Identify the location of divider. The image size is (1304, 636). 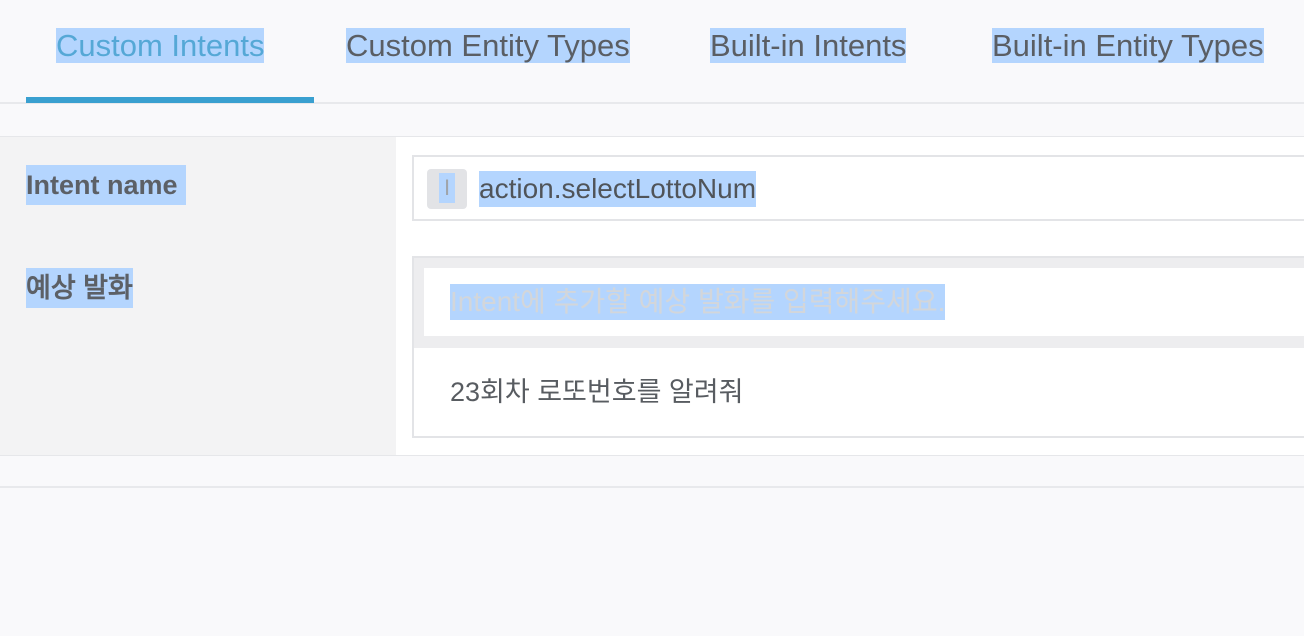
(652, 487).